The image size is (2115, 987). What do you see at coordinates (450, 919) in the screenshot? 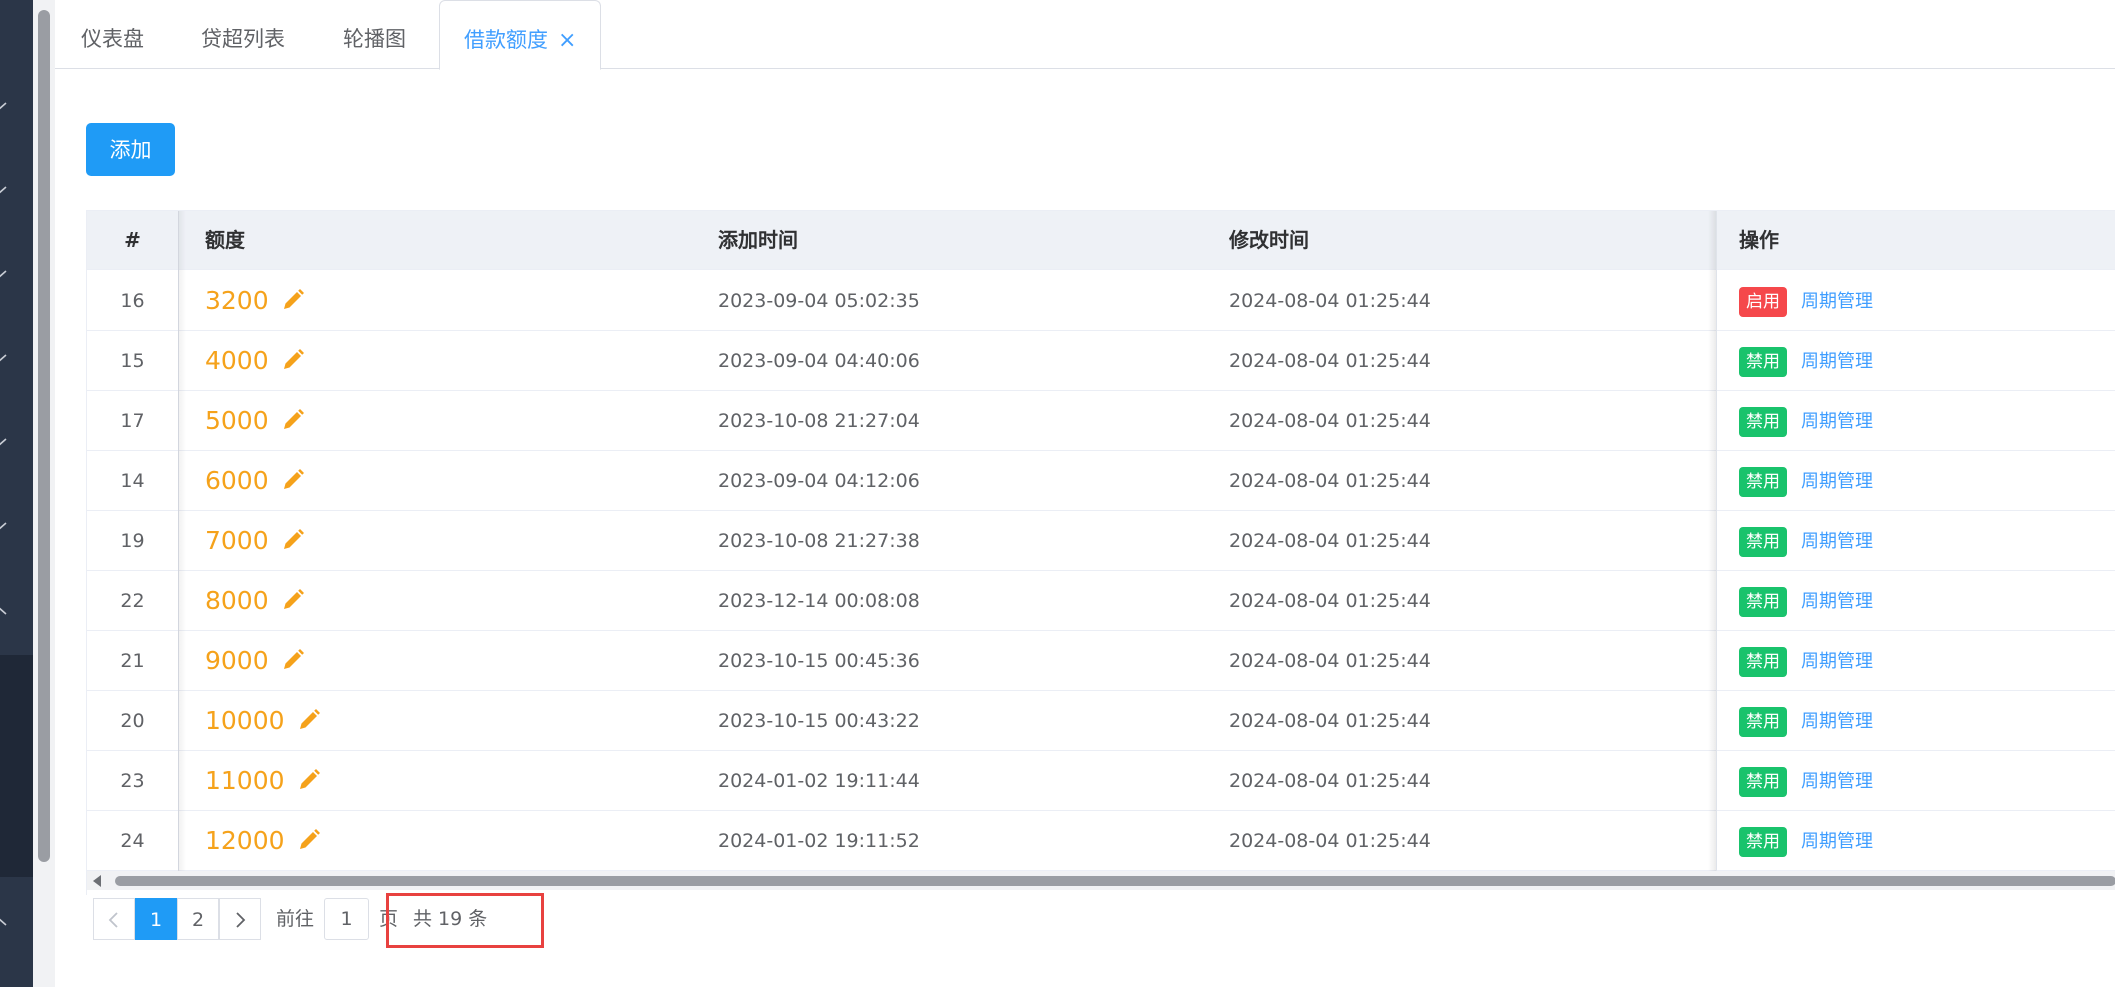
I see `total-count: 共 19 条` at bounding box center [450, 919].